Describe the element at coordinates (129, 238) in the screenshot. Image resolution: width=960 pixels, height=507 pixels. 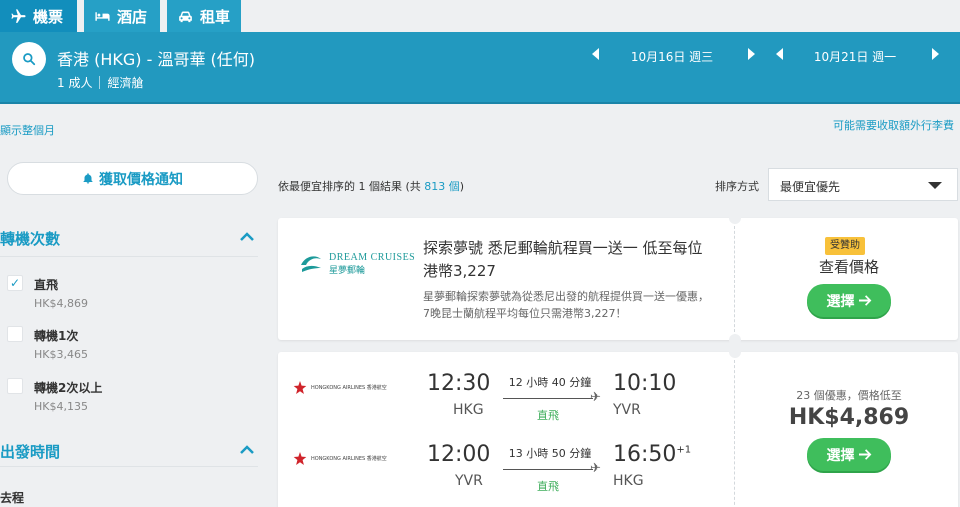
I see `stops-filter-header: 轉機次數` at that location.